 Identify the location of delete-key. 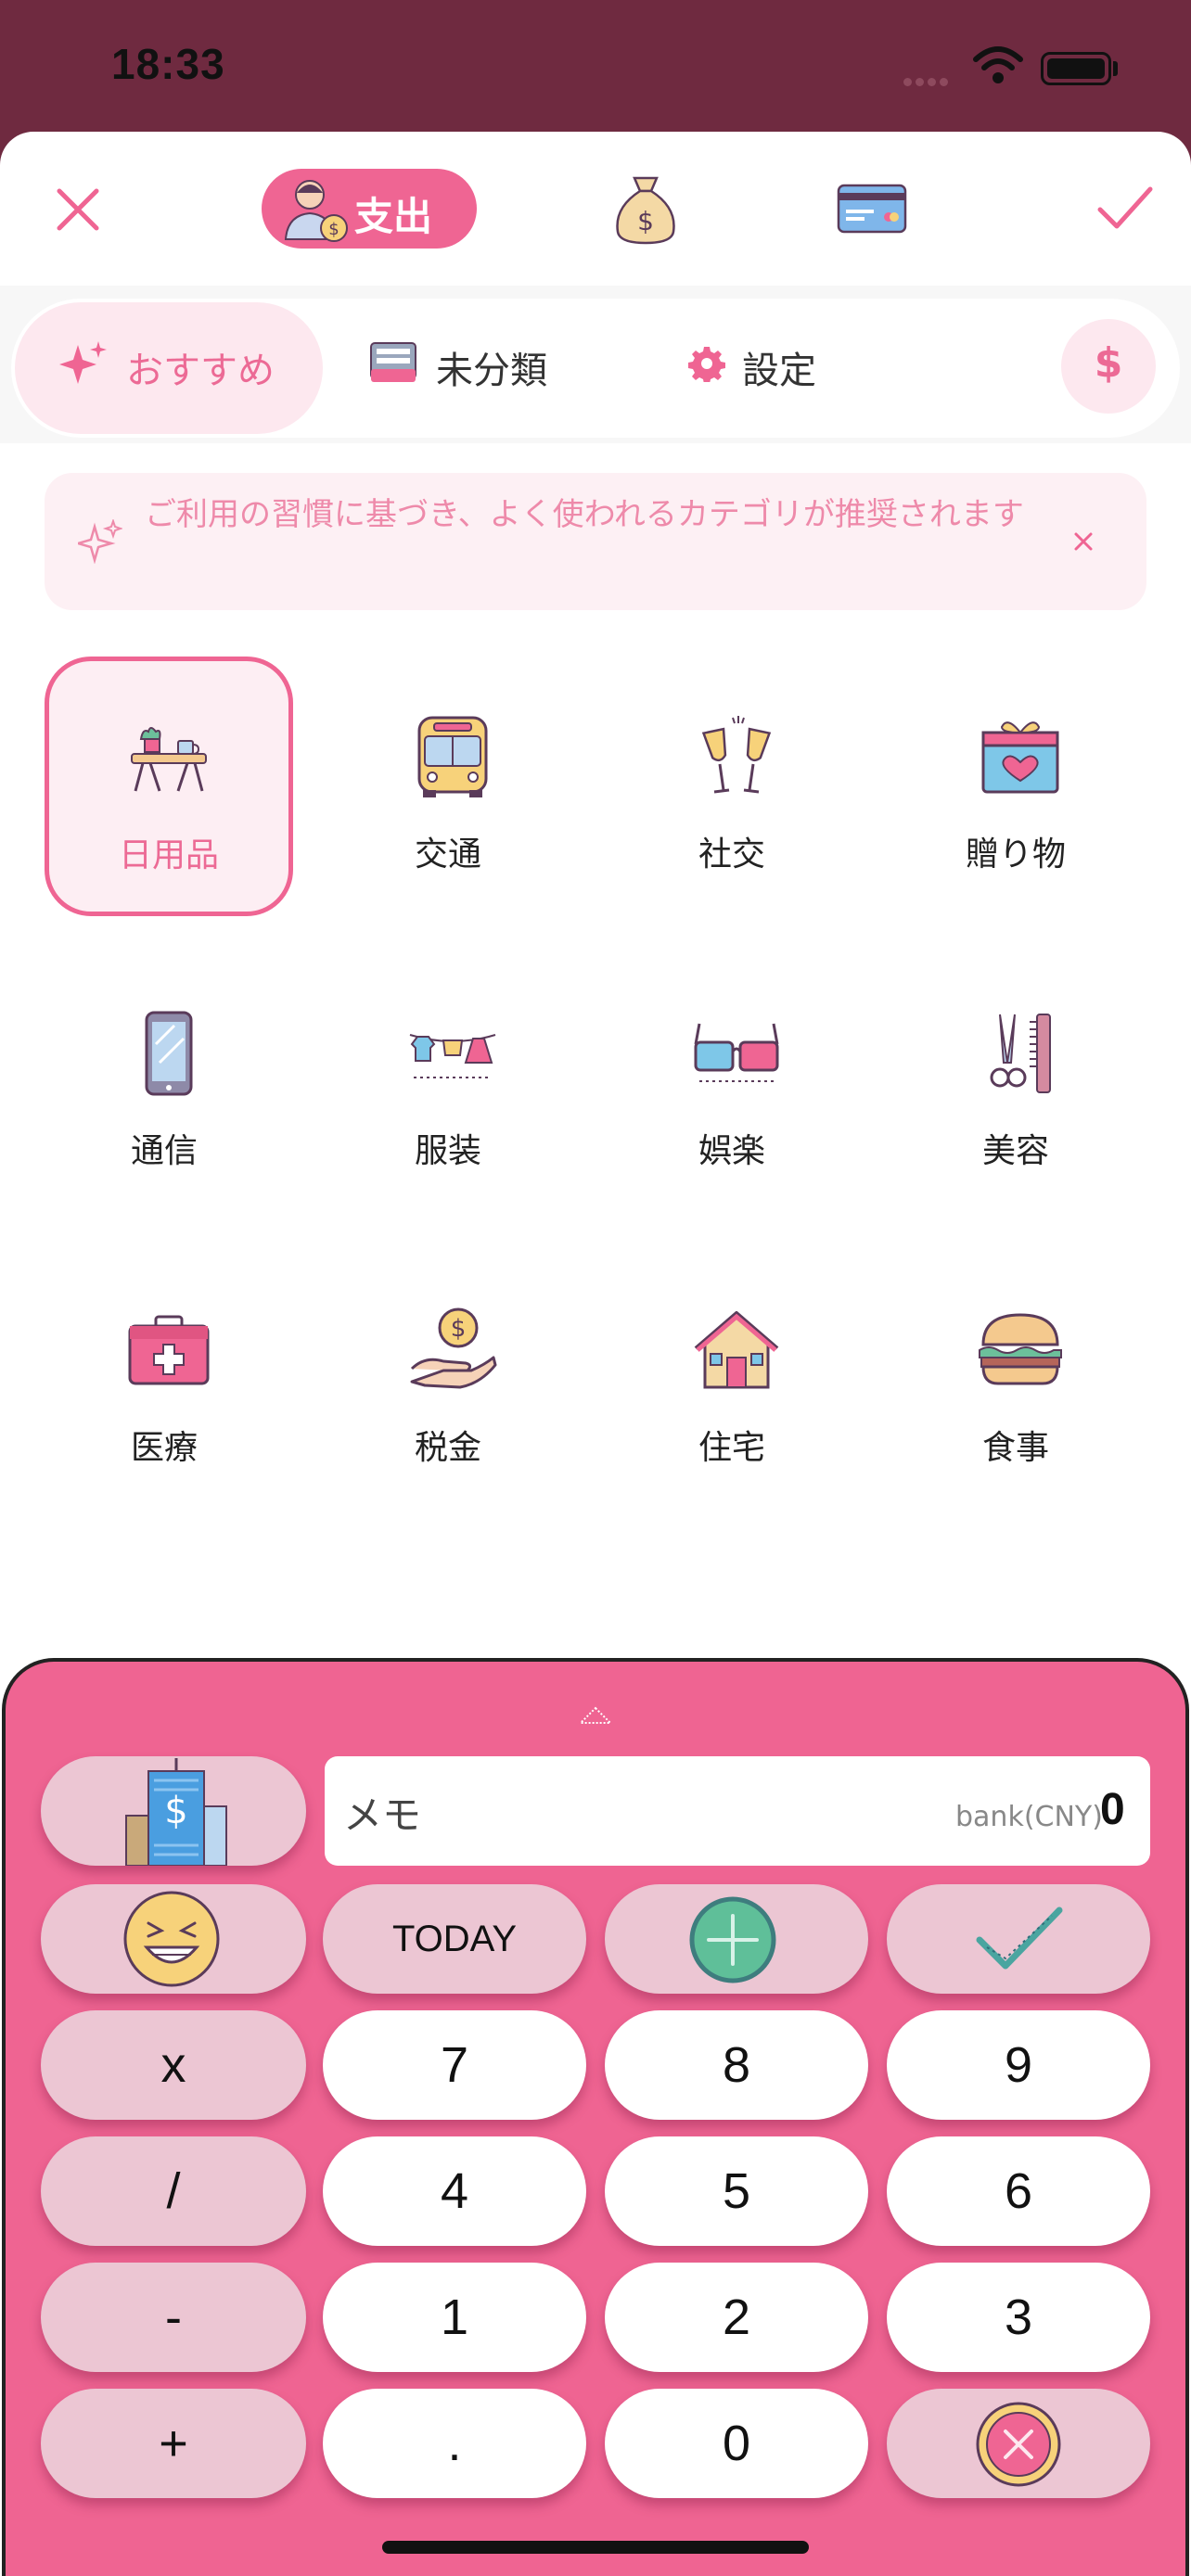
(1018, 2444).